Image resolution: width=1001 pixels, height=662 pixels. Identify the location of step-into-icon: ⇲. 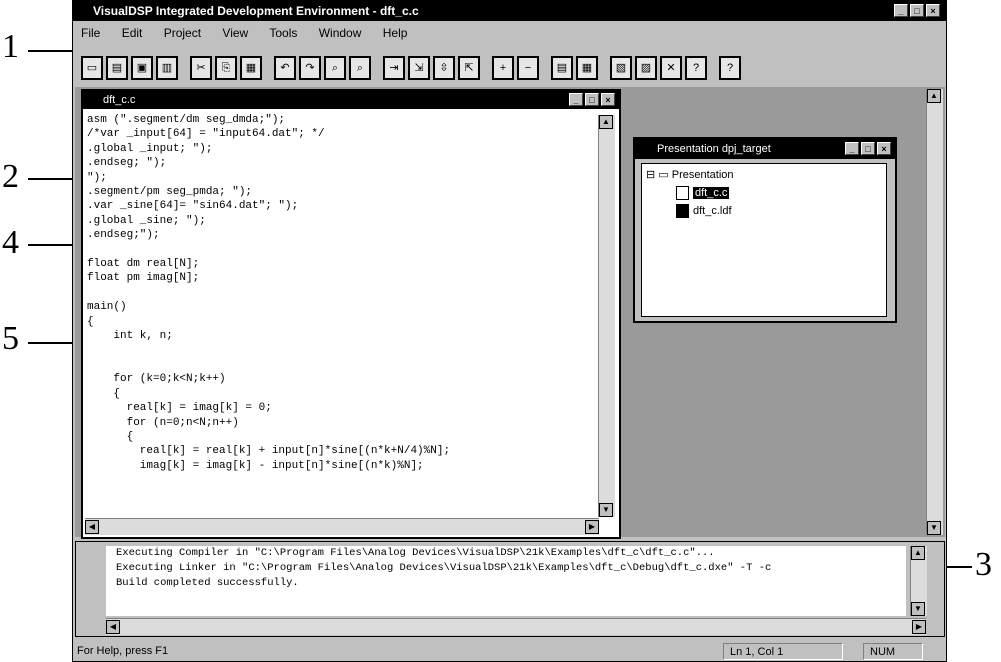
(419, 68).